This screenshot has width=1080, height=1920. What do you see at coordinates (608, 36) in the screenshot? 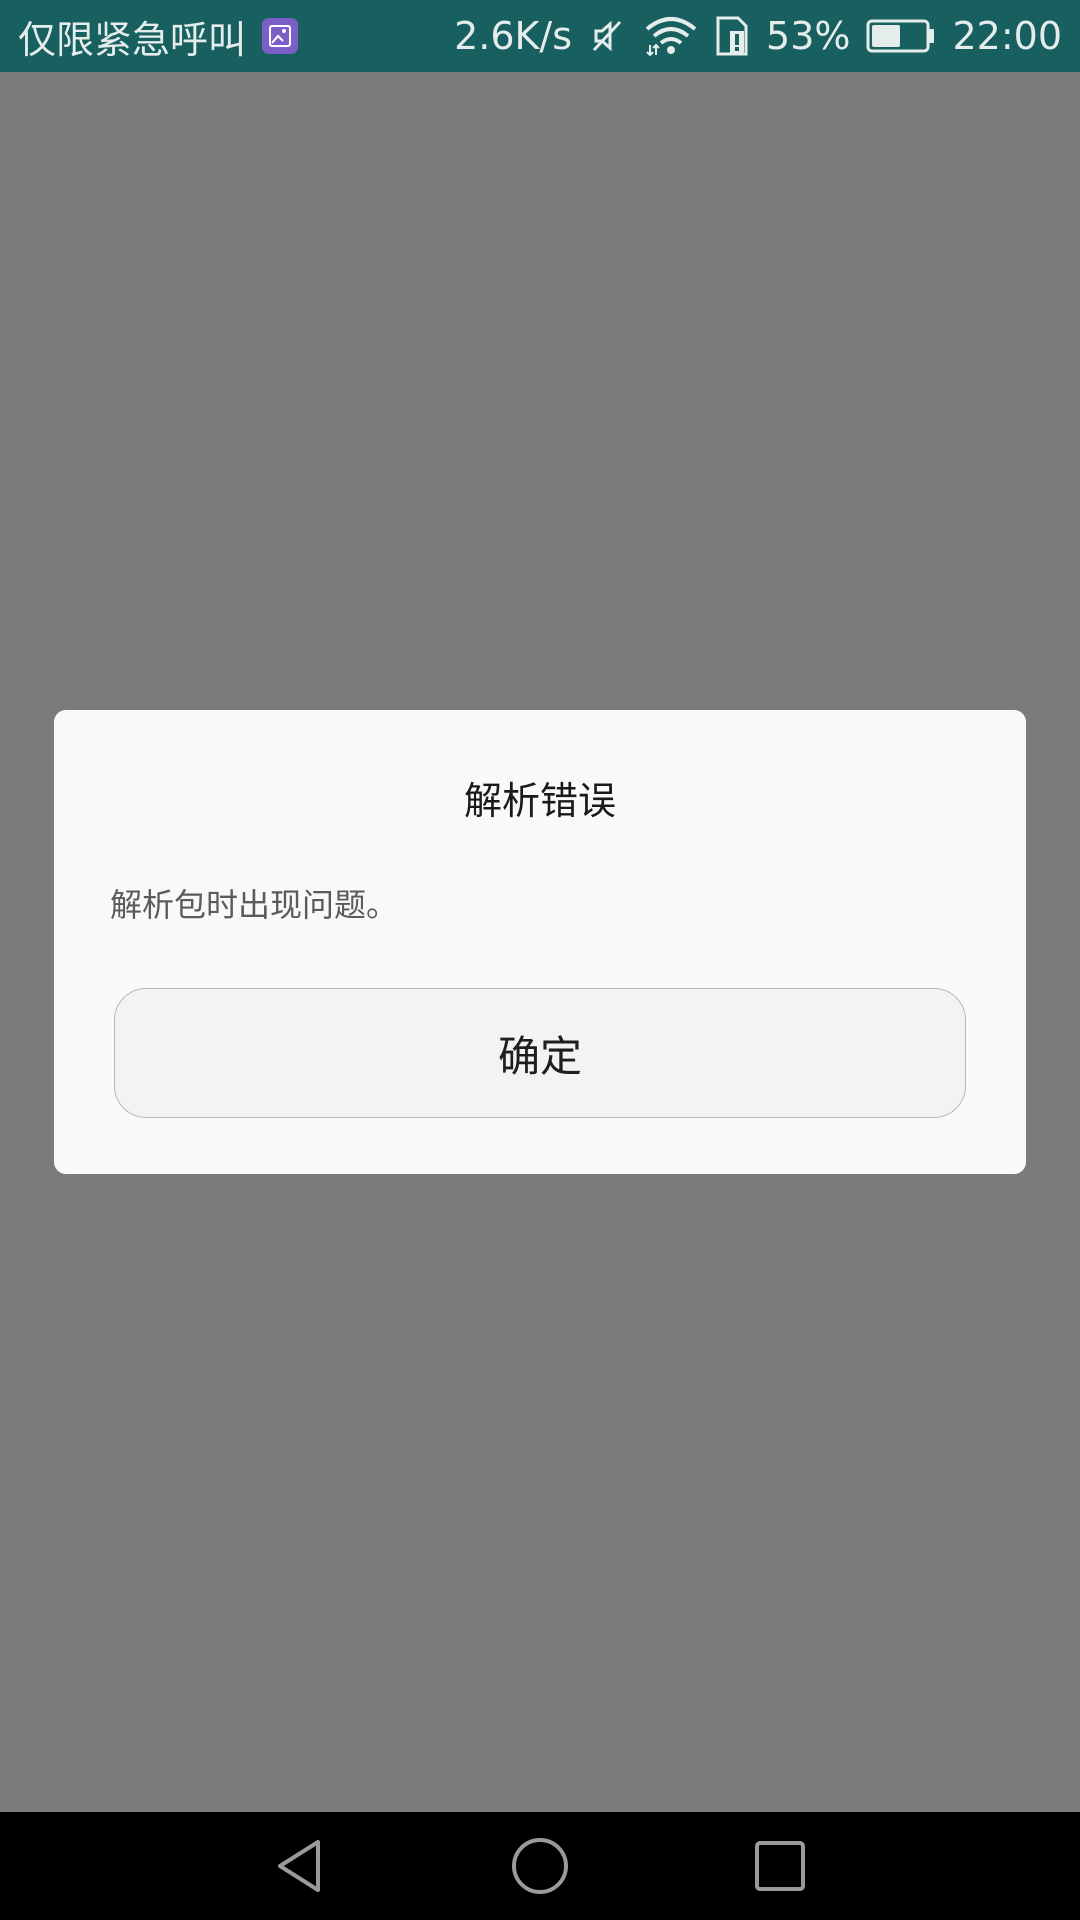
I see `mute-icon` at bounding box center [608, 36].